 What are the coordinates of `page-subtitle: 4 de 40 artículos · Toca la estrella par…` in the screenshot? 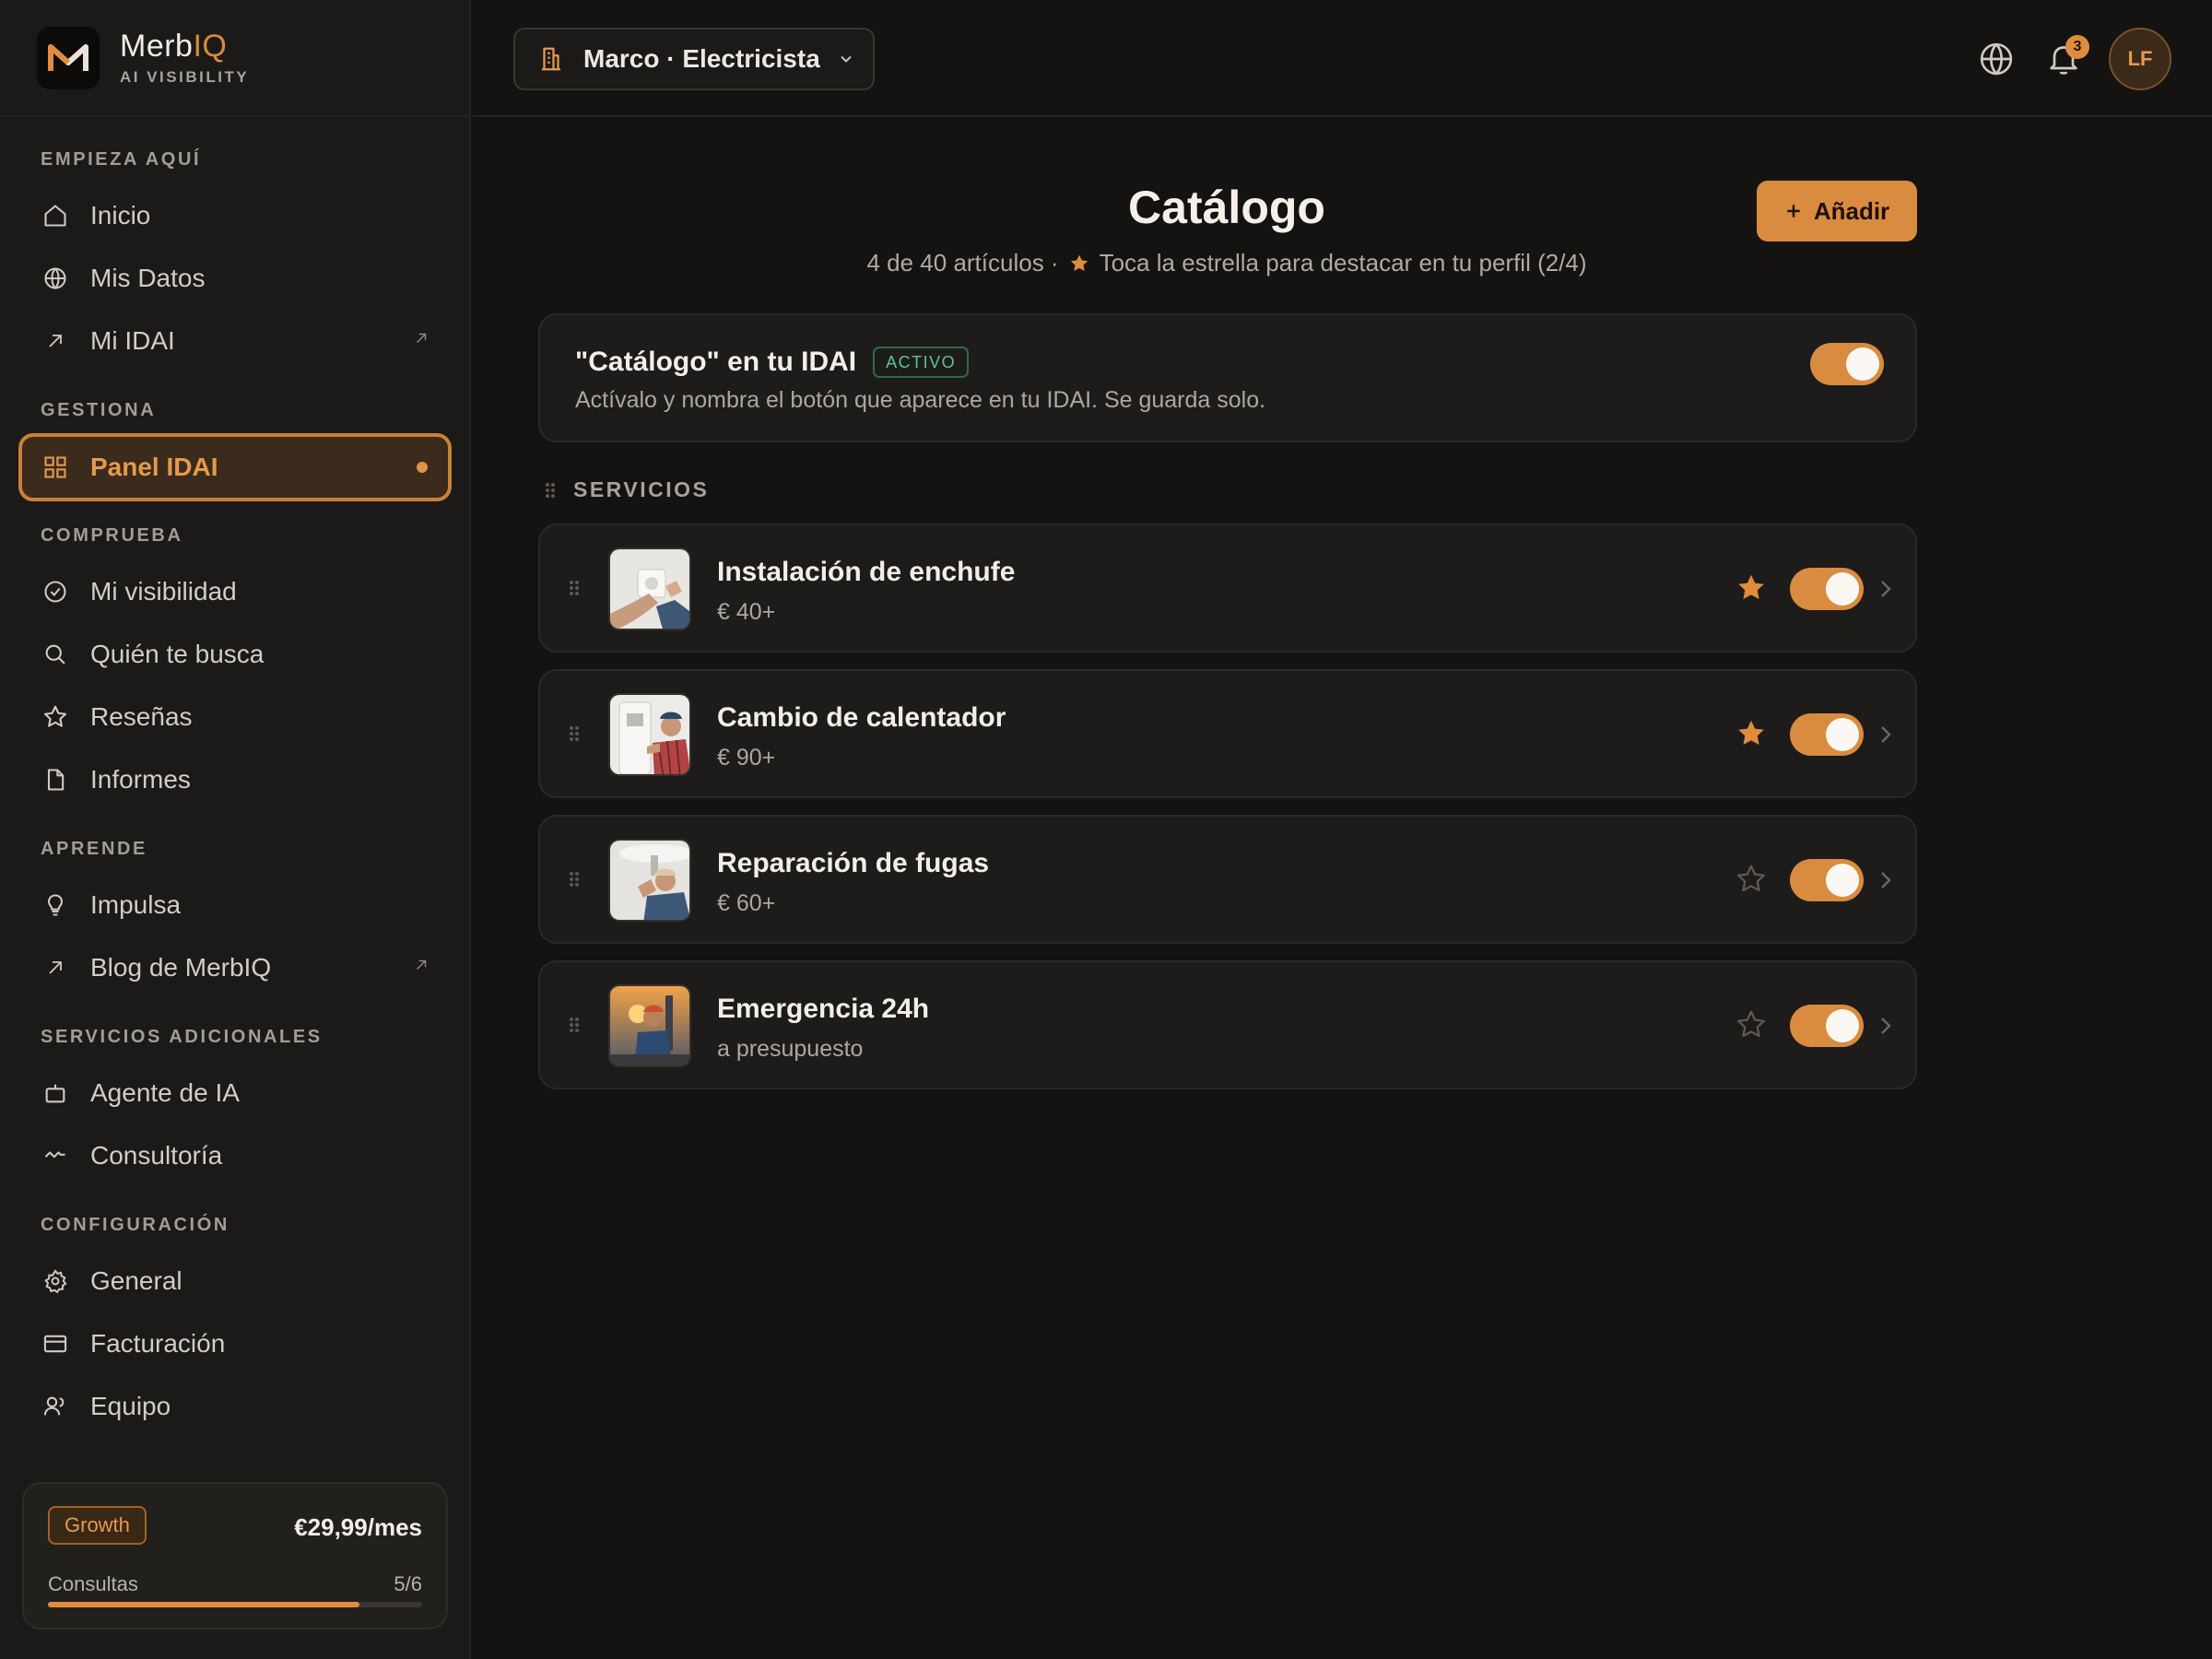 It's located at (1226, 263).